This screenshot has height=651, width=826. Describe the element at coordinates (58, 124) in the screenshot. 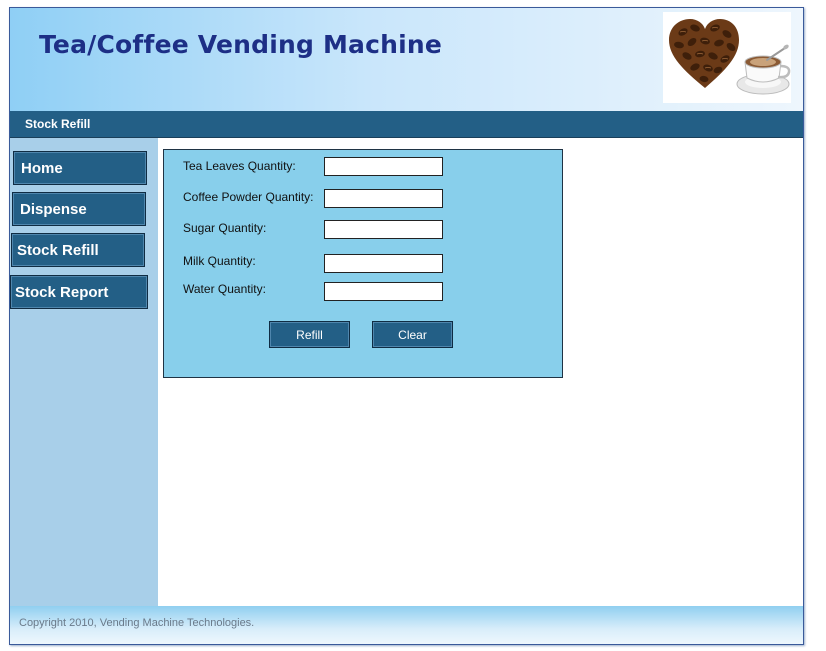

I see `section-title: Stock Refill` at that location.